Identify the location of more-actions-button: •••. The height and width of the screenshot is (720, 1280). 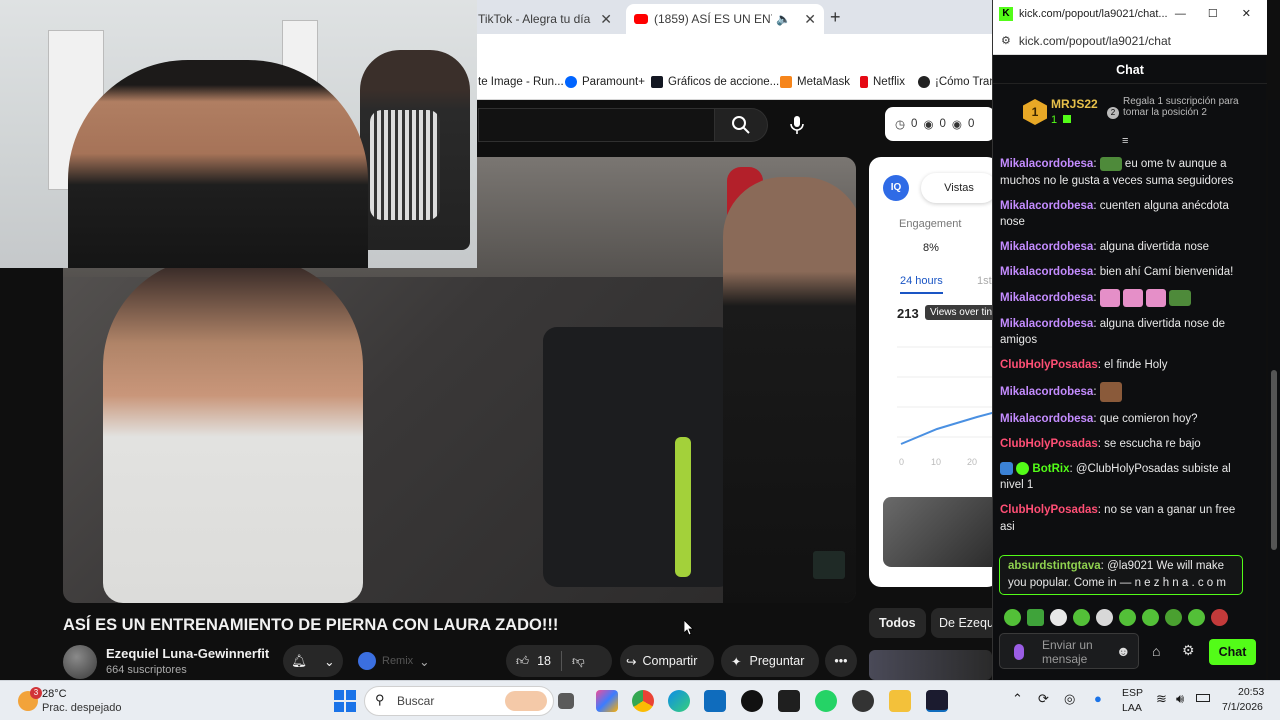
(841, 661).